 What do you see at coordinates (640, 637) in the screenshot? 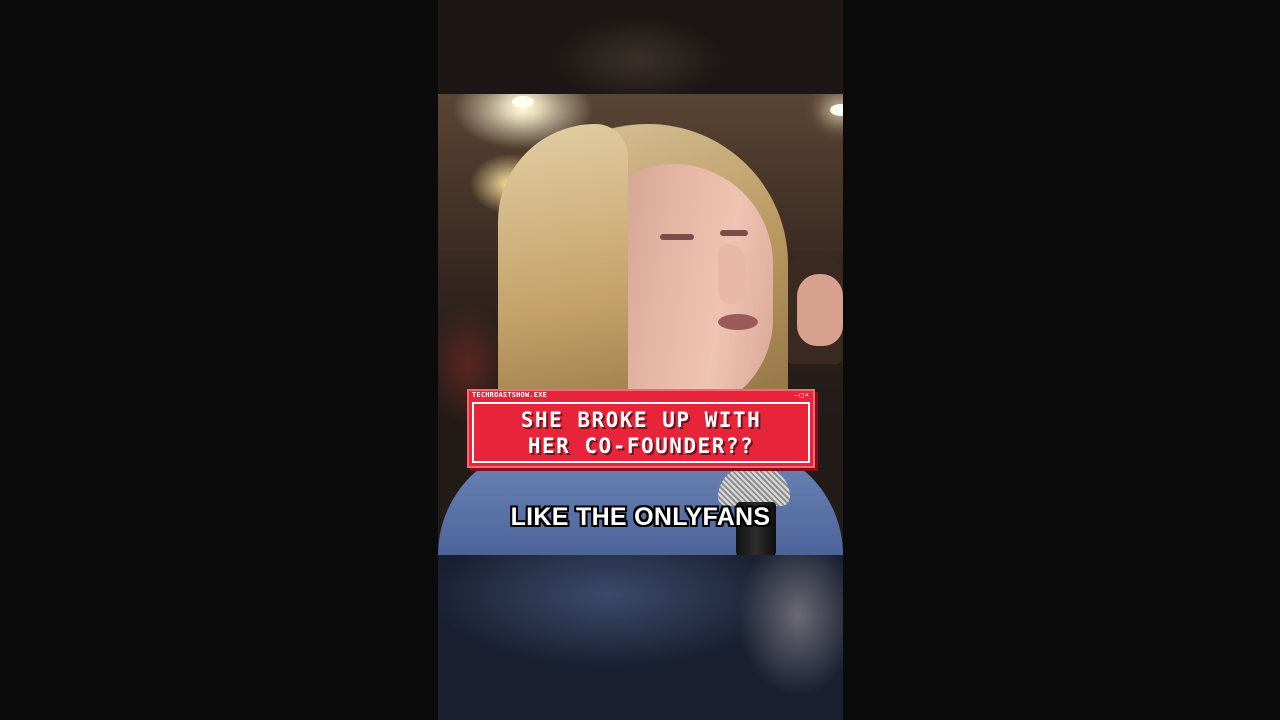
I see `blurred-background-bottom` at bounding box center [640, 637].